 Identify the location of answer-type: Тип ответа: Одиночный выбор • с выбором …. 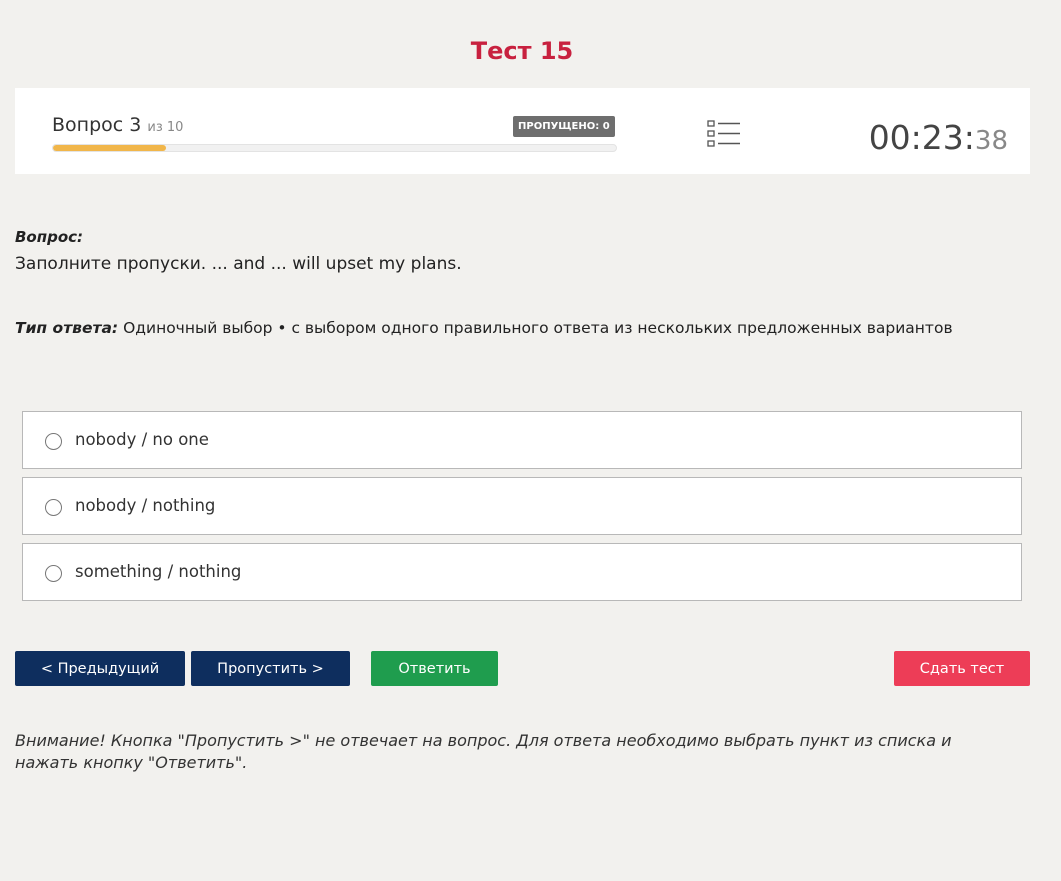
(484, 328).